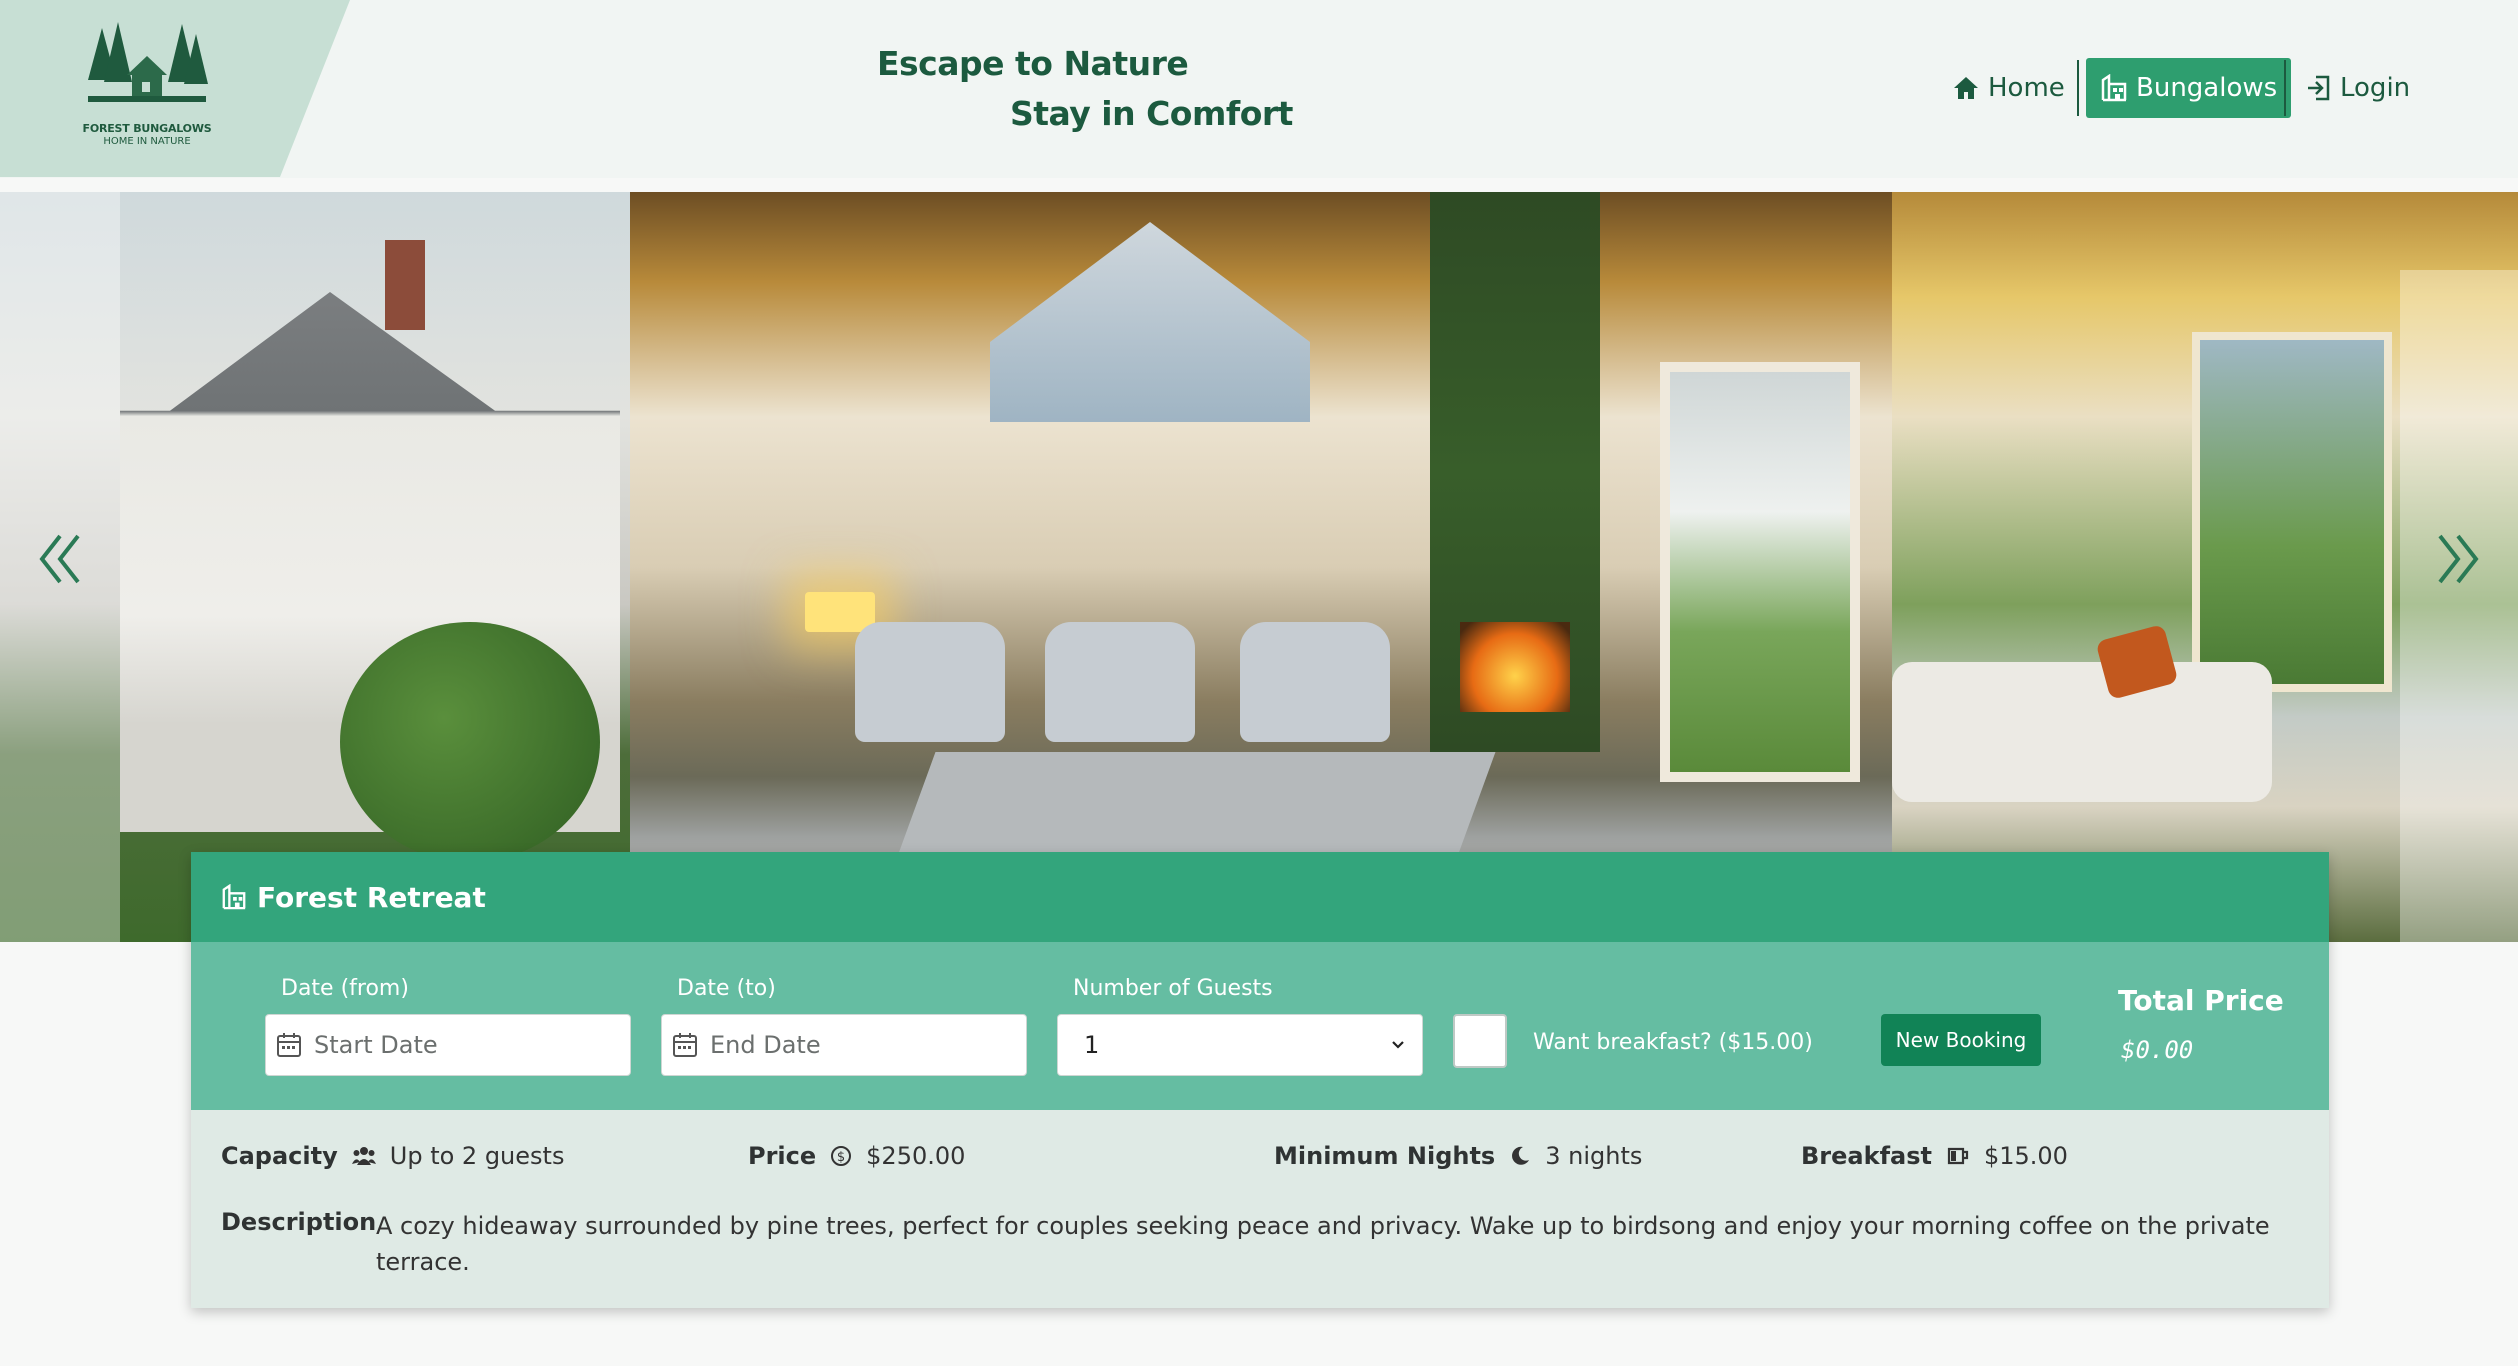 The width and height of the screenshot is (2518, 1366). What do you see at coordinates (1934, 1156) in the screenshot?
I see `breakfast-detail: Breakfast $15.00` at bounding box center [1934, 1156].